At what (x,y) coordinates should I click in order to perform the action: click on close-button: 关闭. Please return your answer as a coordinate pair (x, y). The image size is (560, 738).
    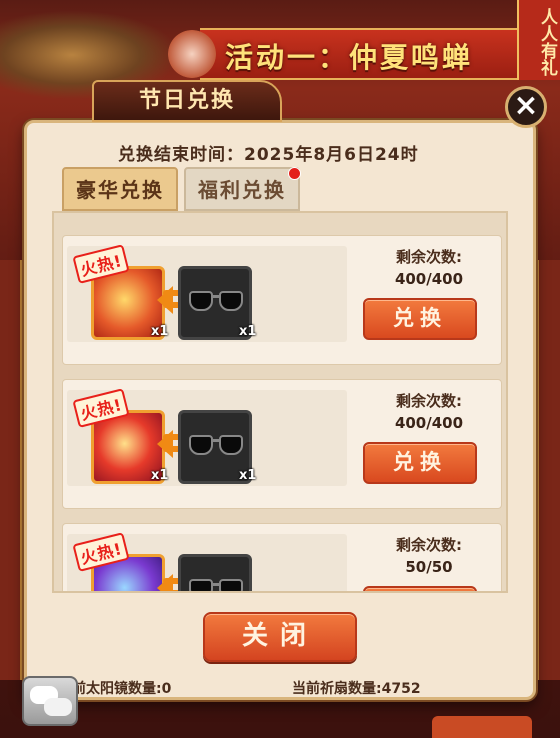
    Looking at the image, I should click on (280, 637).